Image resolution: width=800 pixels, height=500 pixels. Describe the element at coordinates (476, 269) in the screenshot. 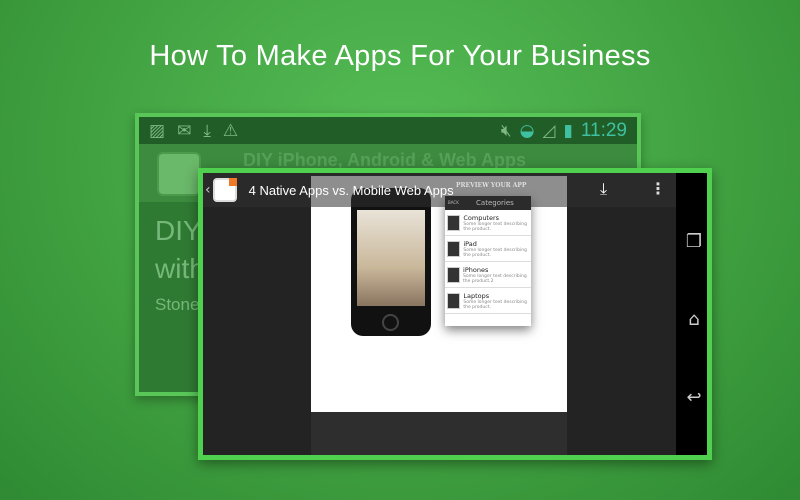

I see `item-name: iPhones` at that location.